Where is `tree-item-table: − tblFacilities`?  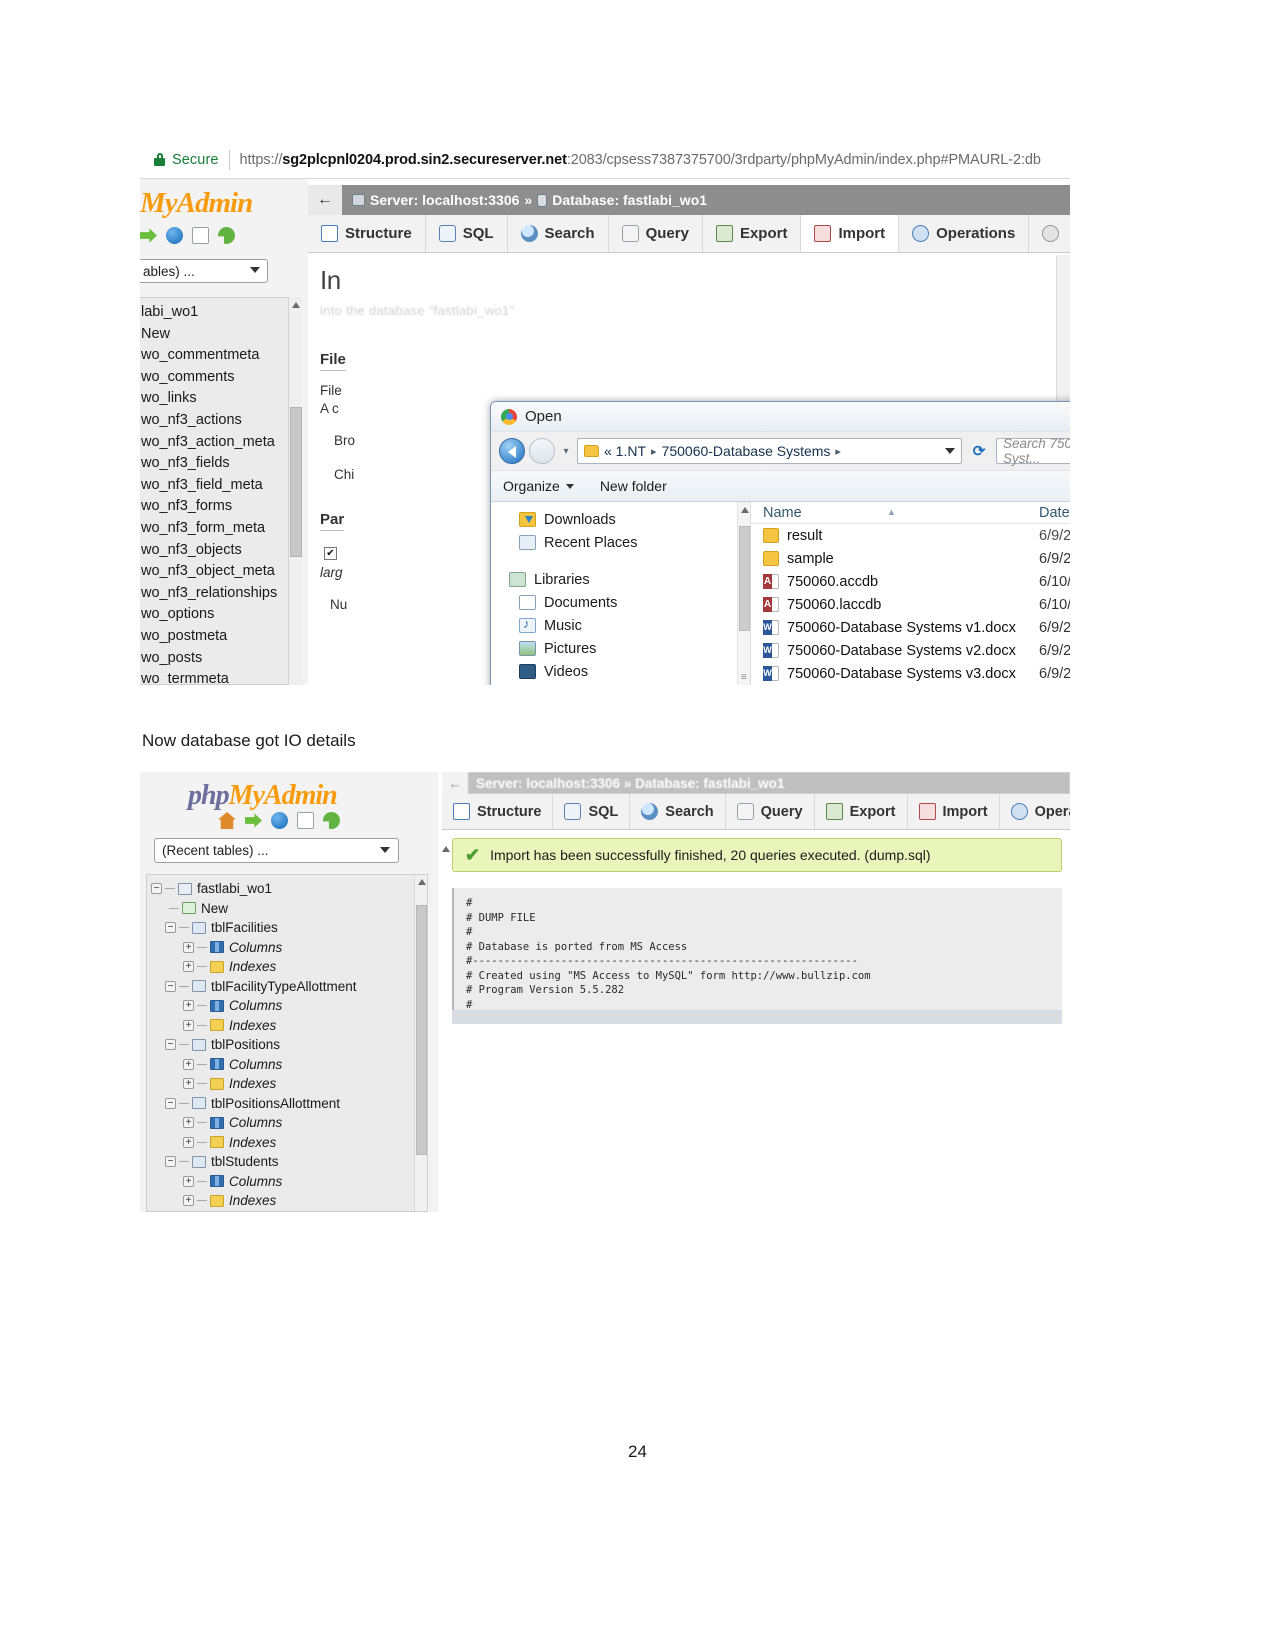
tree-item-table: − tblFacilities is located at coordinates (287, 928).